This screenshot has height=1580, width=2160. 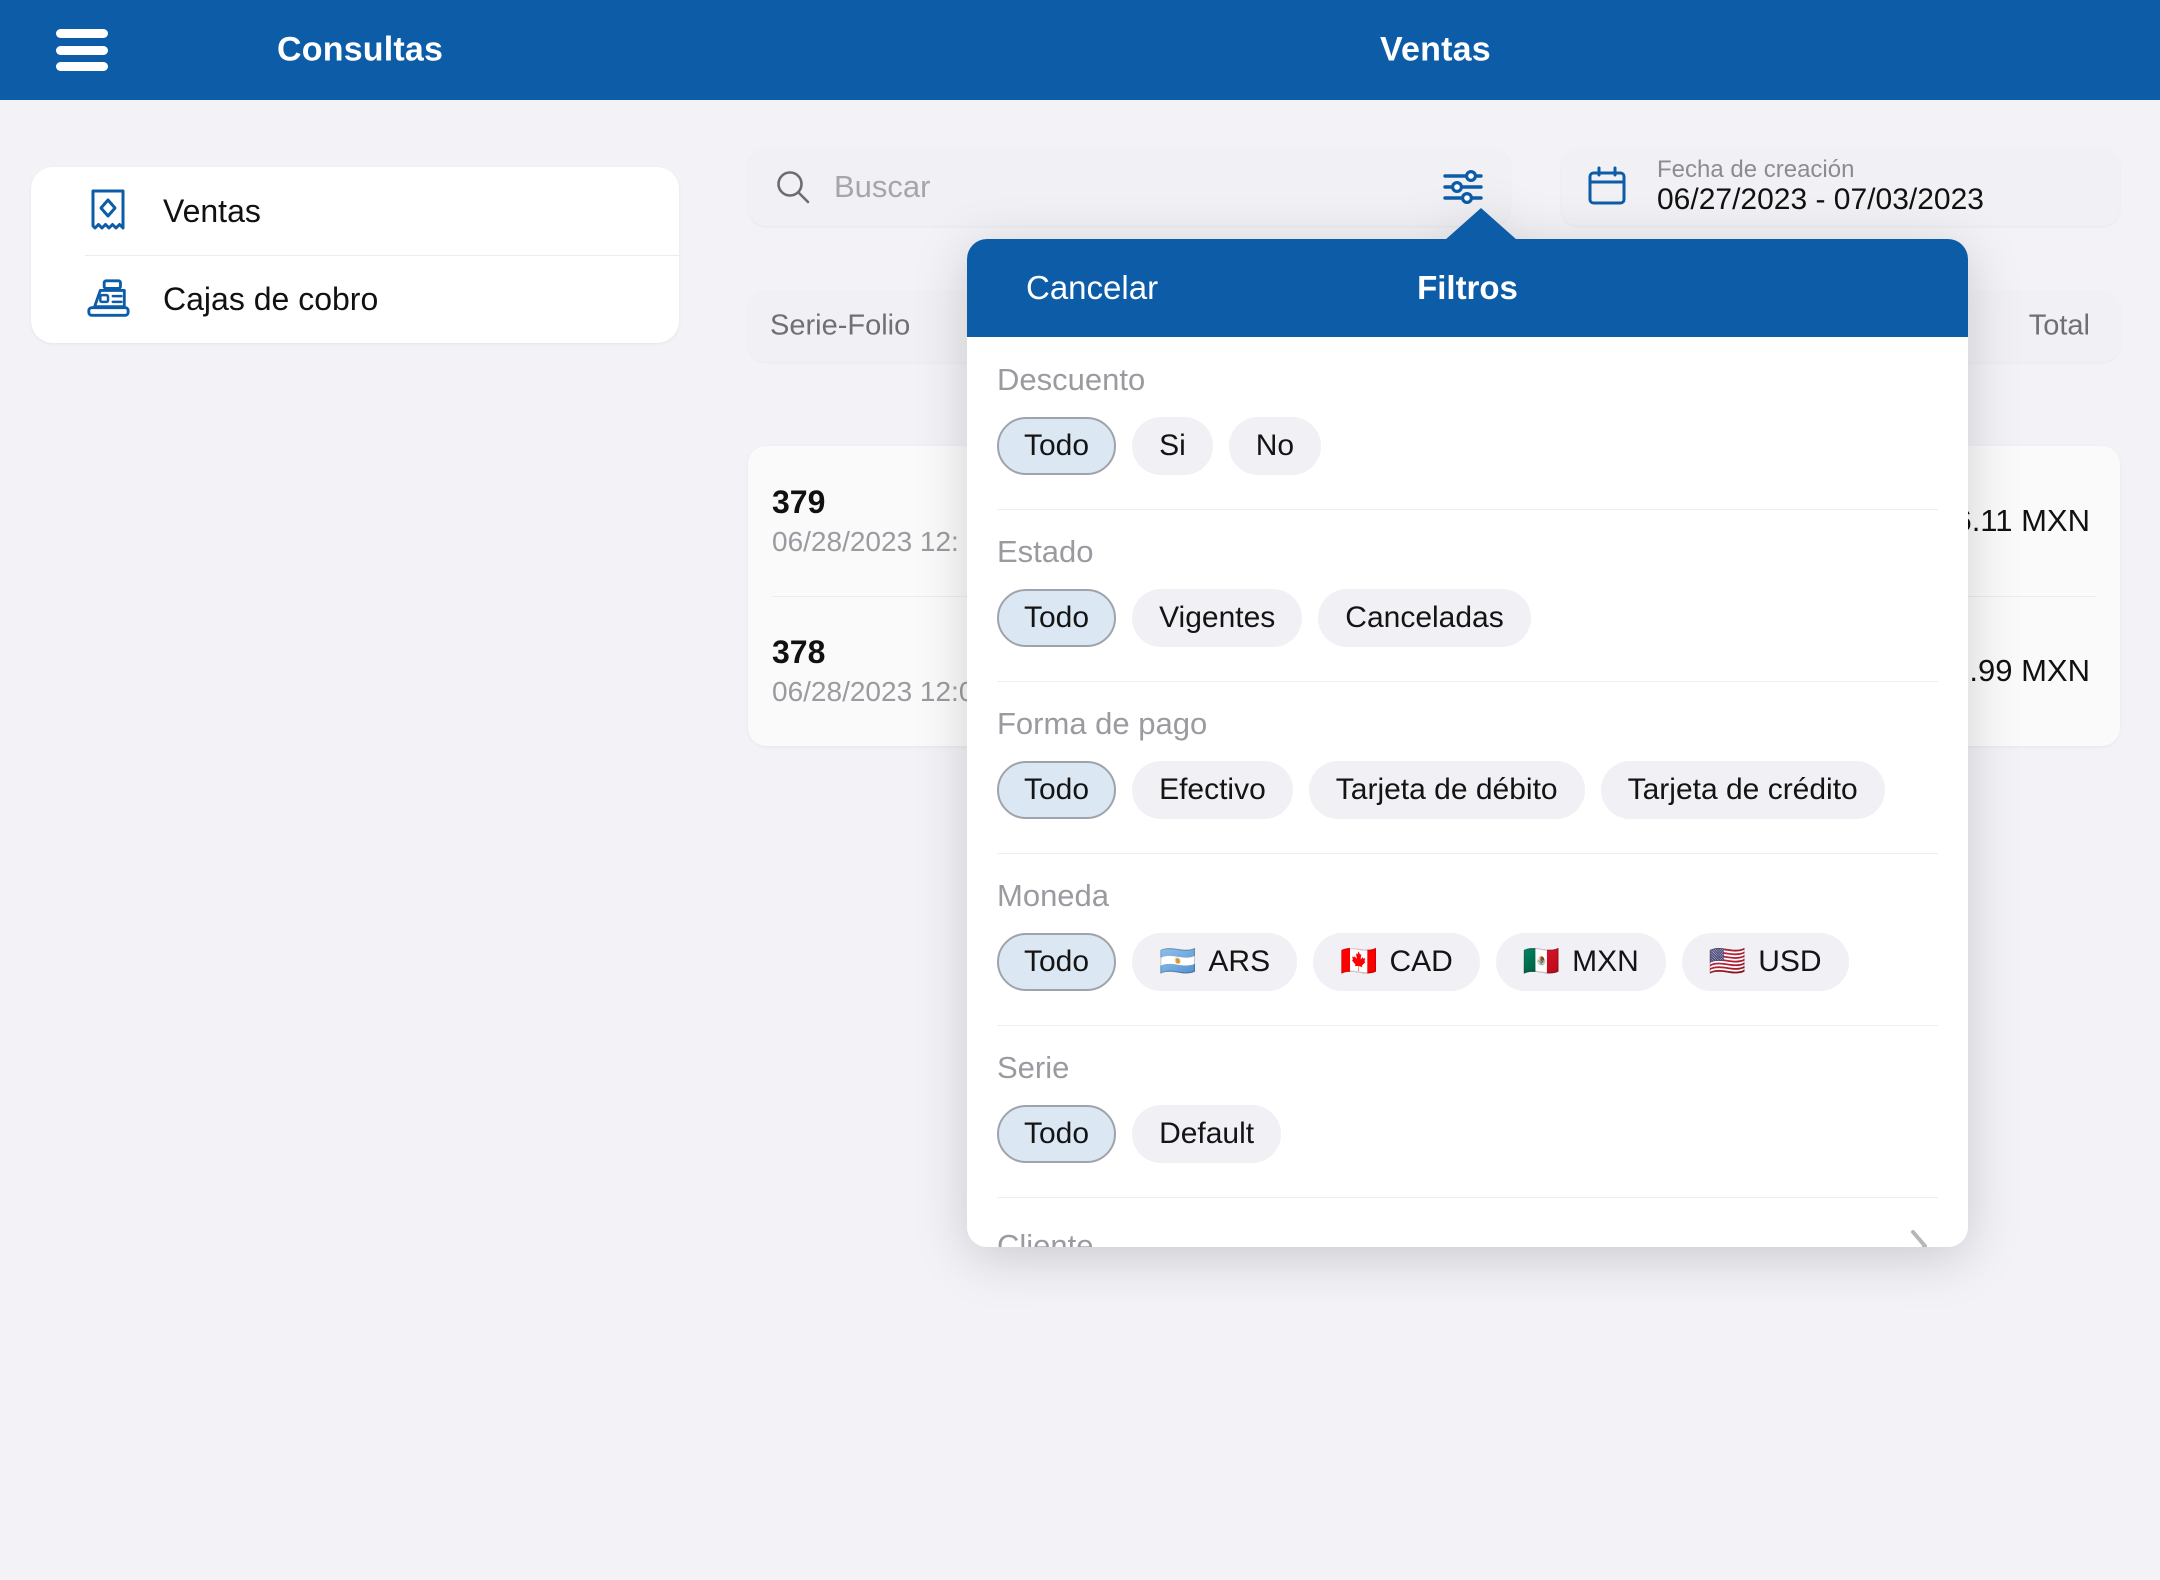 I want to click on chip-list: Todo Default, so click(x=1467, y=1134).